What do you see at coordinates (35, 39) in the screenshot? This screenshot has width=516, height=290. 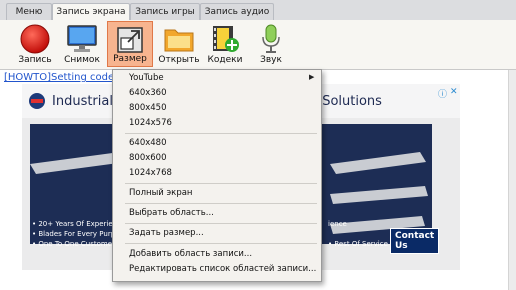 I see `record-icon` at bounding box center [35, 39].